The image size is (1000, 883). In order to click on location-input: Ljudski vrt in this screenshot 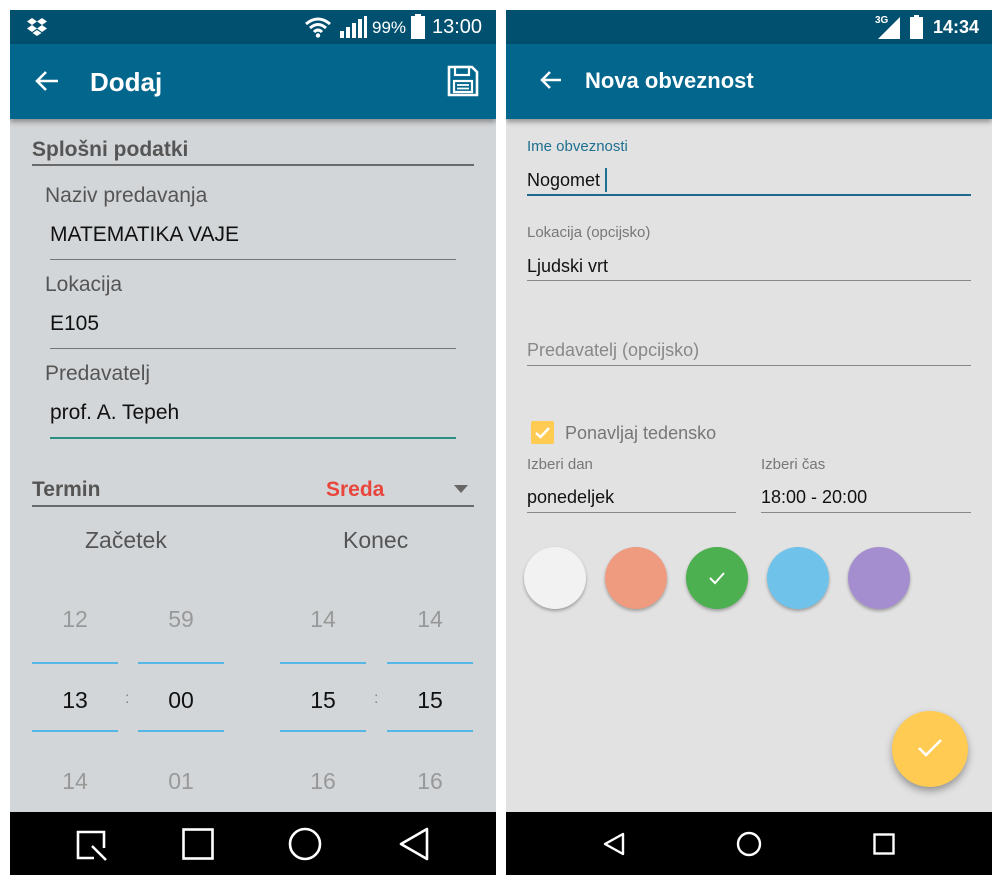, I will do `click(567, 266)`.